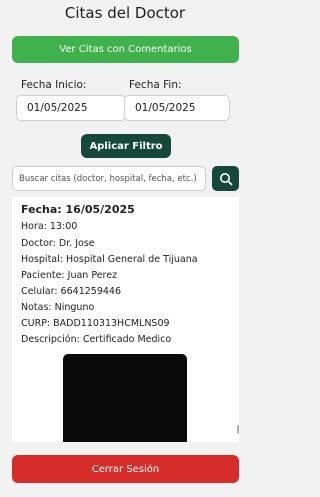 The width and height of the screenshot is (320, 497). I want to click on apply-filter-button: Aplicar Filtro, so click(126, 146).